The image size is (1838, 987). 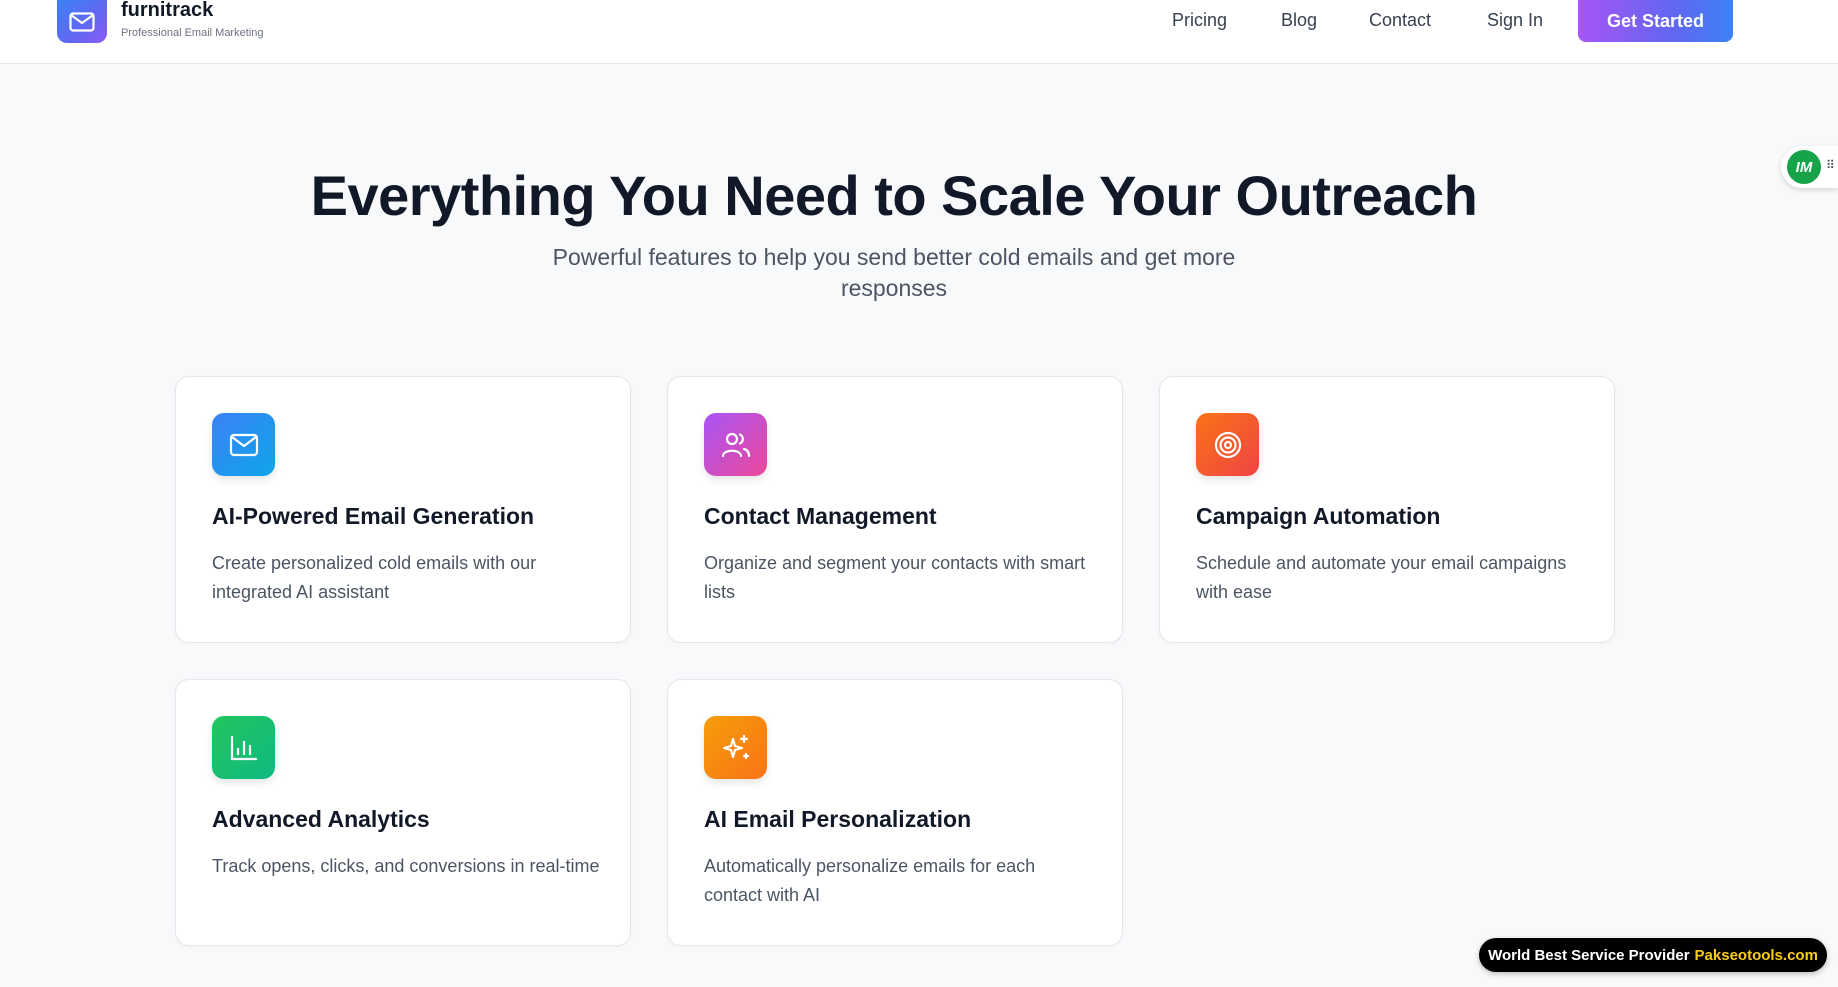 What do you see at coordinates (373, 516) in the screenshot?
I see `feature-title: AI-Powered Email Generation` at bounding box center [373, 516].